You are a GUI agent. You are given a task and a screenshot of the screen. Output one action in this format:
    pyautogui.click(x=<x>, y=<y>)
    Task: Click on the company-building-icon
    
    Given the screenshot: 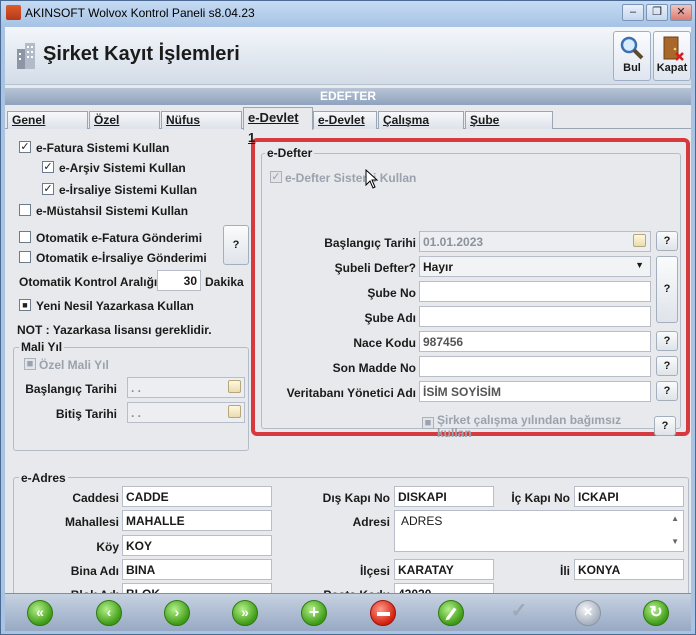 What is the action you would take?
    pyautogui.click(x=26, y=56)
    